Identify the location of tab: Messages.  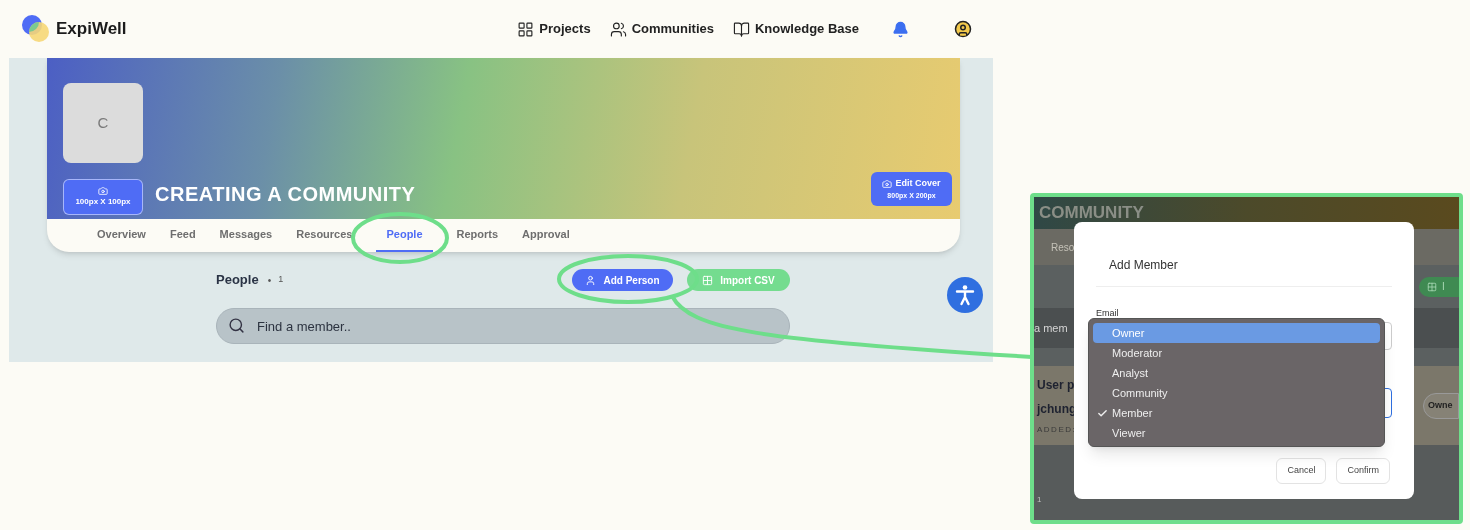
(246, 235).